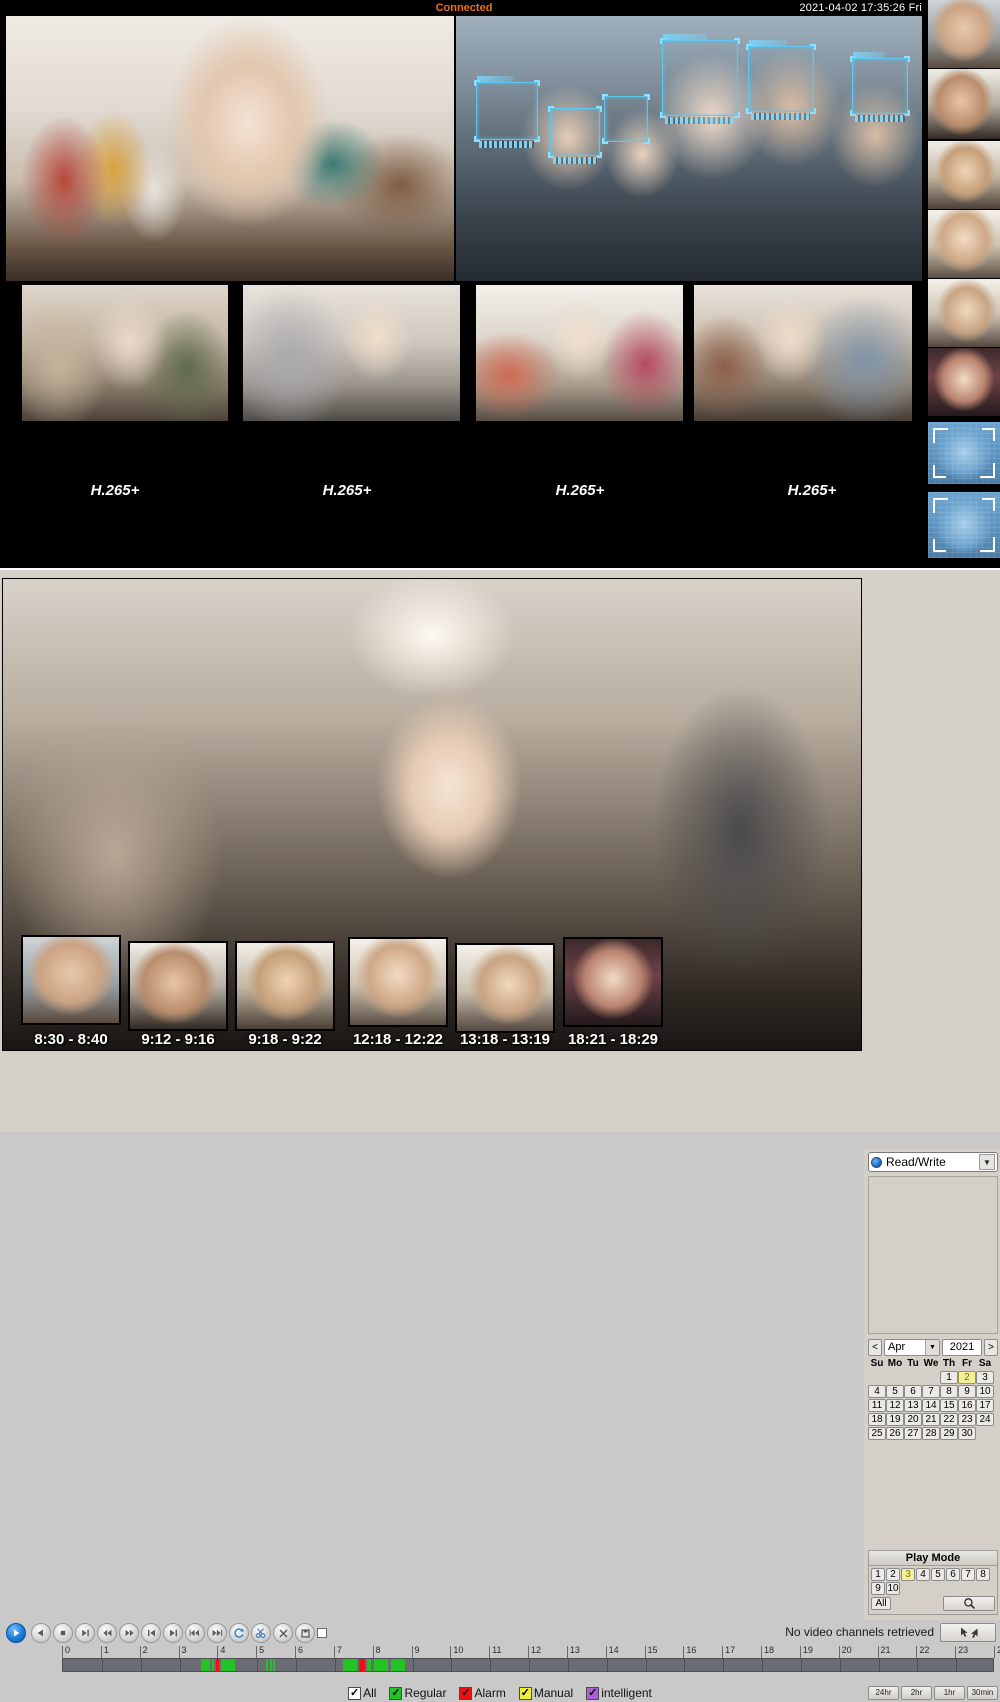 The width and height of the screenshot is (1000, 1702). Describe the element at coordinates (913, 1405) in the screenshot. I see `calendar-day: 13` at that location.